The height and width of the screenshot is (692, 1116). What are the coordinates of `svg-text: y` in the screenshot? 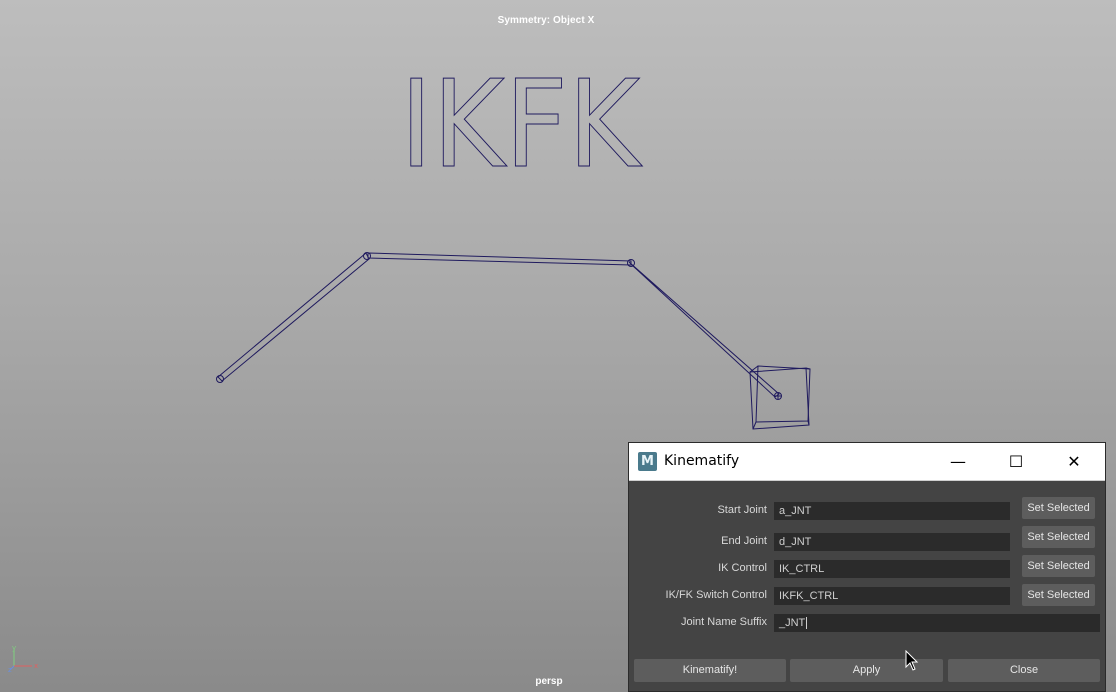 It's located at (14, 648).